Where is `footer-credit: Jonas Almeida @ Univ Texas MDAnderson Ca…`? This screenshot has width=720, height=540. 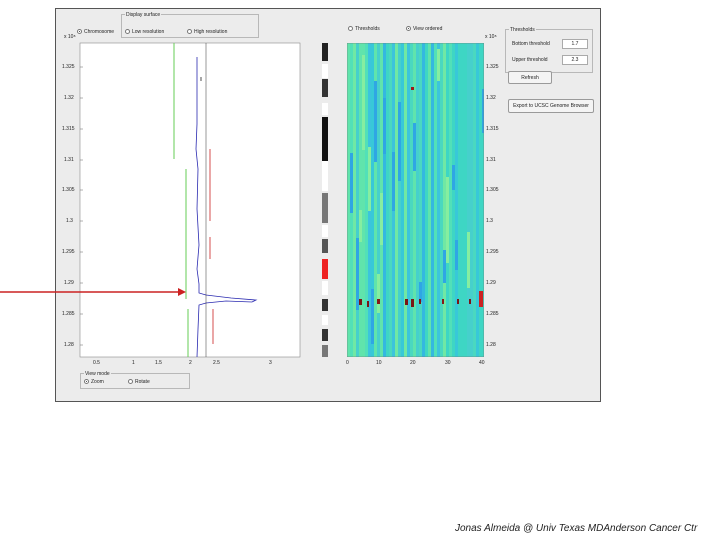
footer-credit: Jonas Almeida @ Univ Texas MDAnderson Ca… is located at coordinates (576, 528).